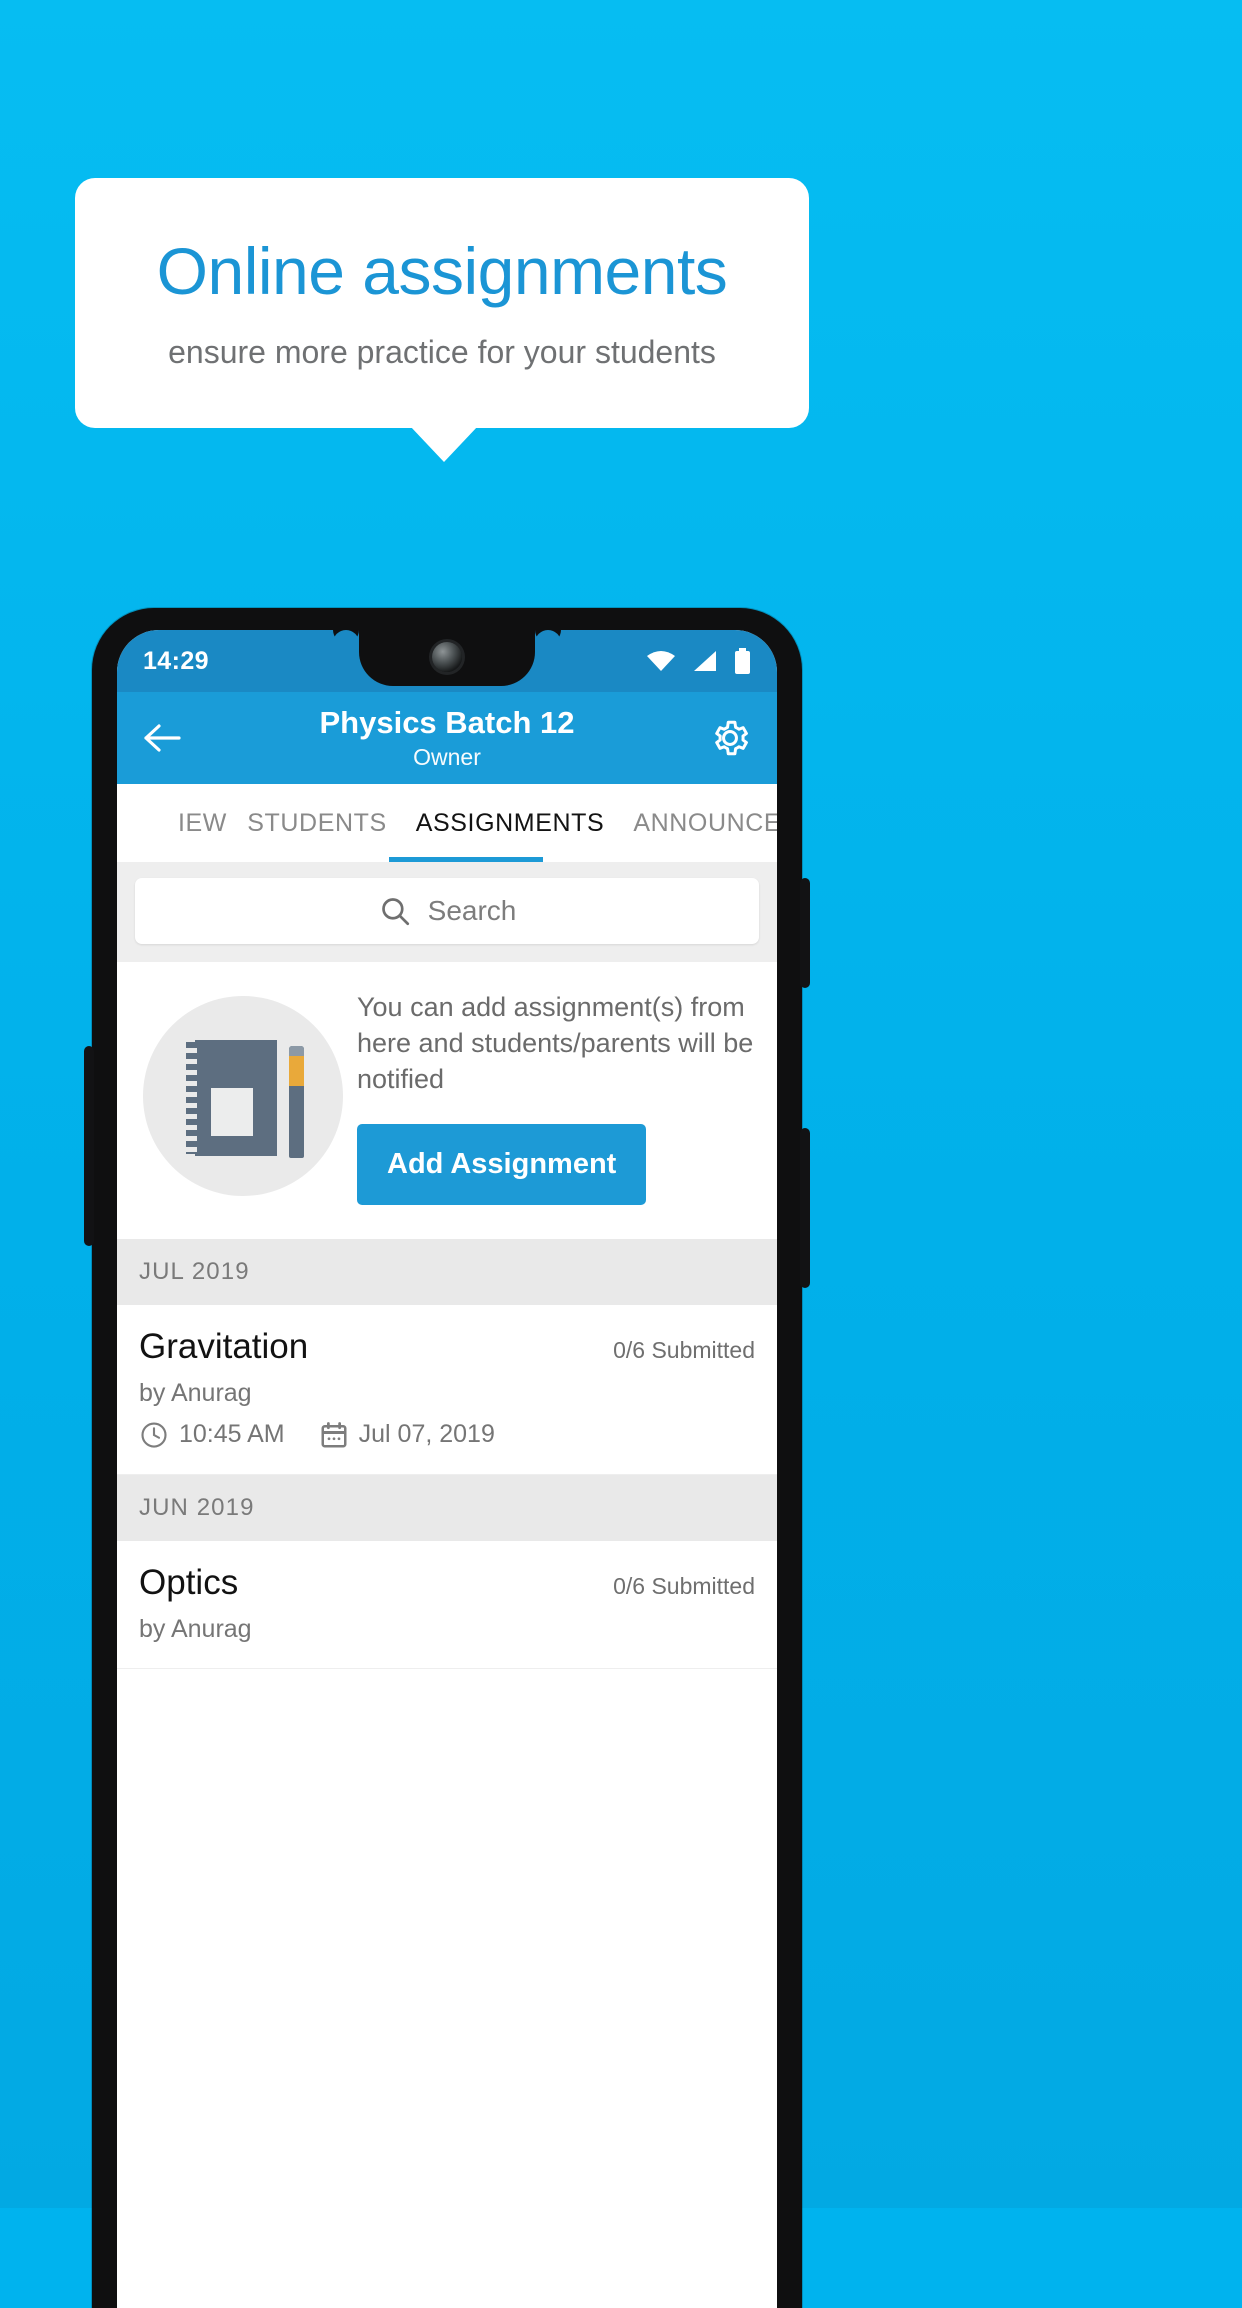 The image size is (1242, 2308). Describe the element at coordinates (705, 661) in the screenshot. I see `signal-icon` at that location.